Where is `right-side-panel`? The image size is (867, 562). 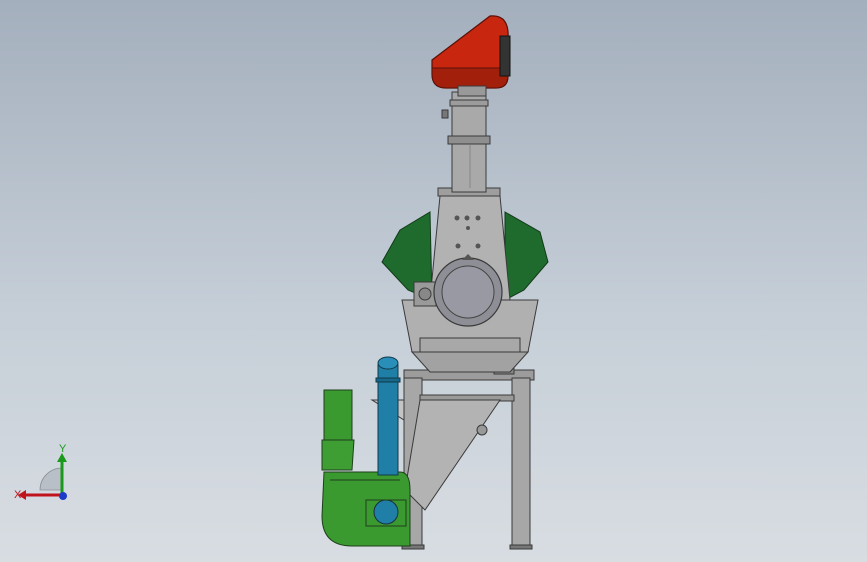
right-side-panel is located at coordinates (526, 256).